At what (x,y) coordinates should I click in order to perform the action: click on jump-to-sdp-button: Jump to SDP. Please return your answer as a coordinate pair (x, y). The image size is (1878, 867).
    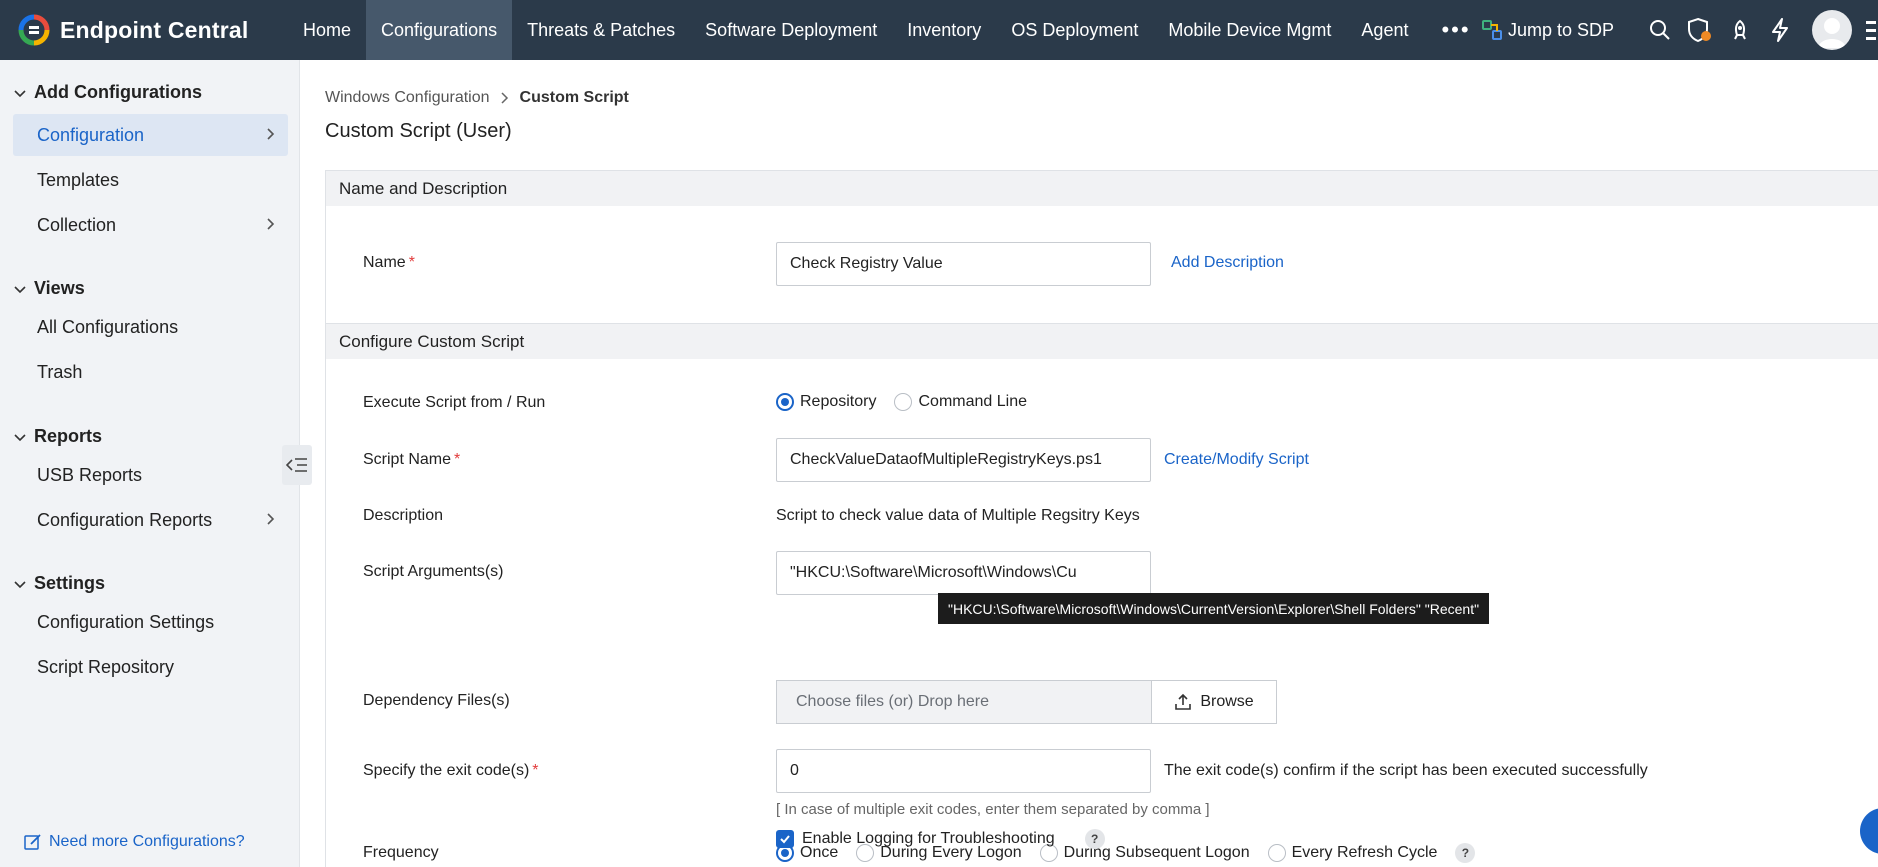
    Looking at the image, I should click on (1547, 30).